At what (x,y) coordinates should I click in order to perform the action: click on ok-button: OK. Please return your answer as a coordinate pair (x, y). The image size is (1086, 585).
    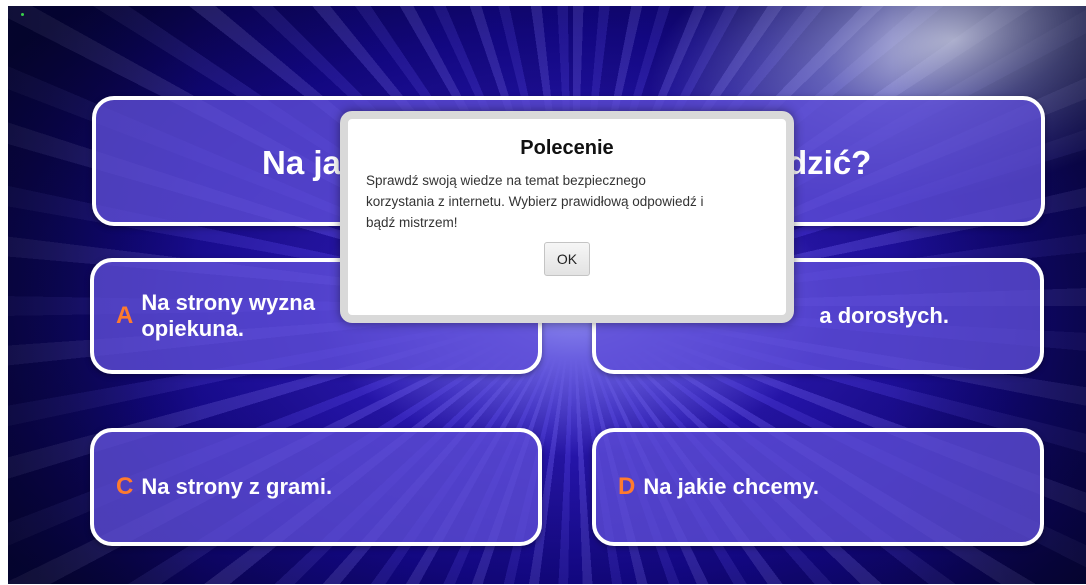
    Looking at the image, I should click on (567, 259).